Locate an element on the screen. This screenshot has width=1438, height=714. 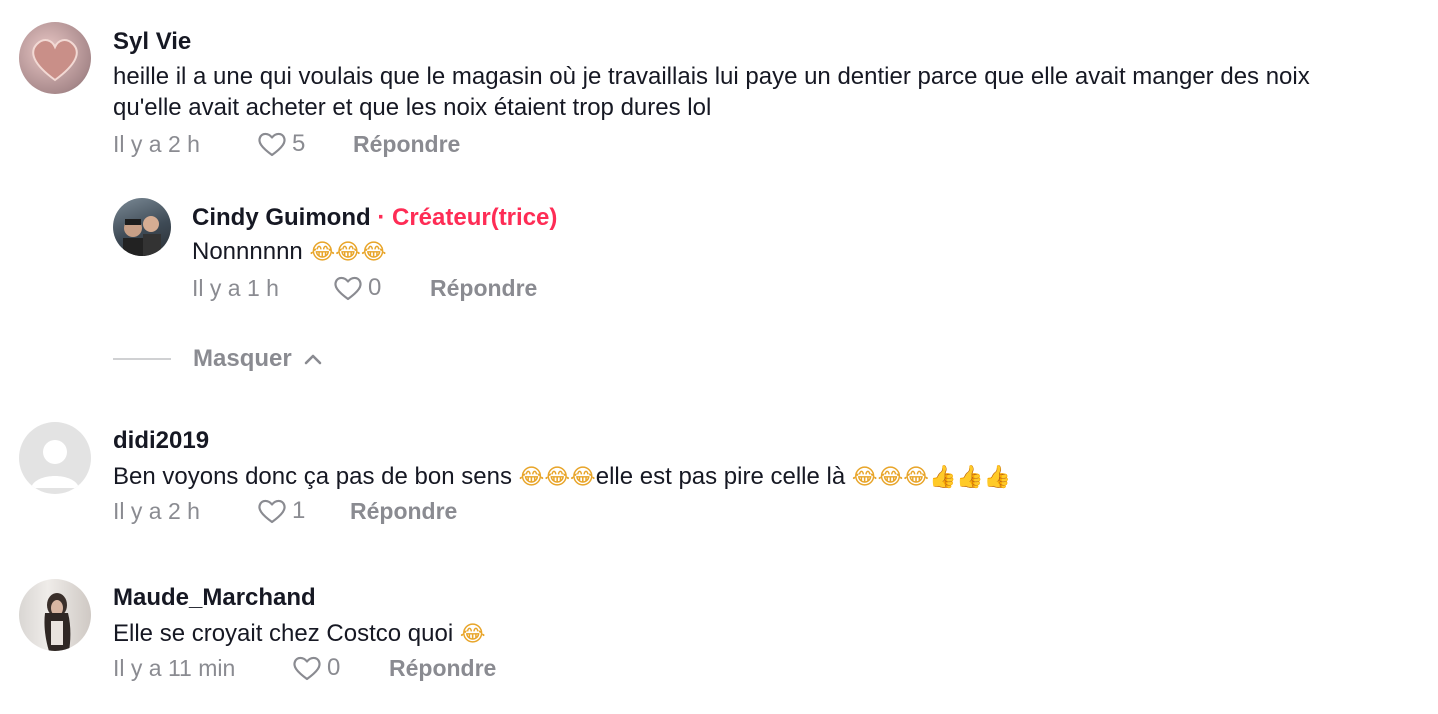
comment-text-part: Ben voyons donc ça pas de bon sens is located at coordinates (316, 476).